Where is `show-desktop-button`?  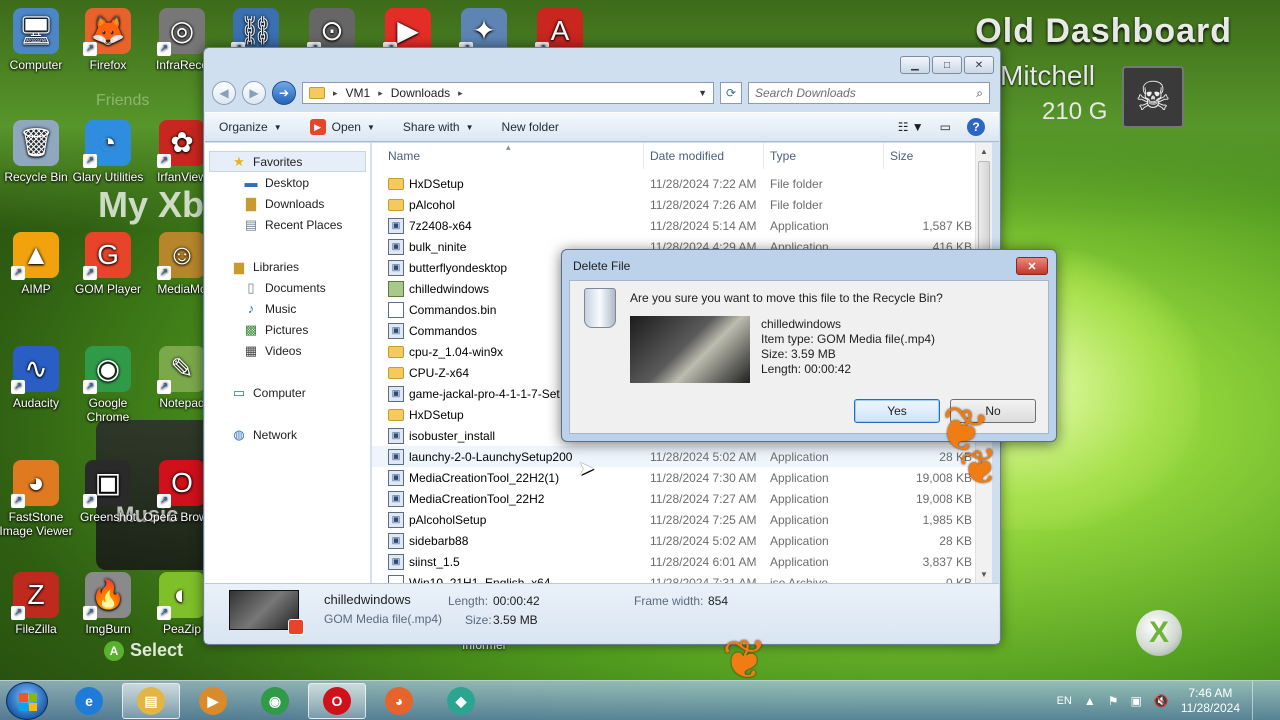 show-desktop-button is located at coordinates (1258, 700).